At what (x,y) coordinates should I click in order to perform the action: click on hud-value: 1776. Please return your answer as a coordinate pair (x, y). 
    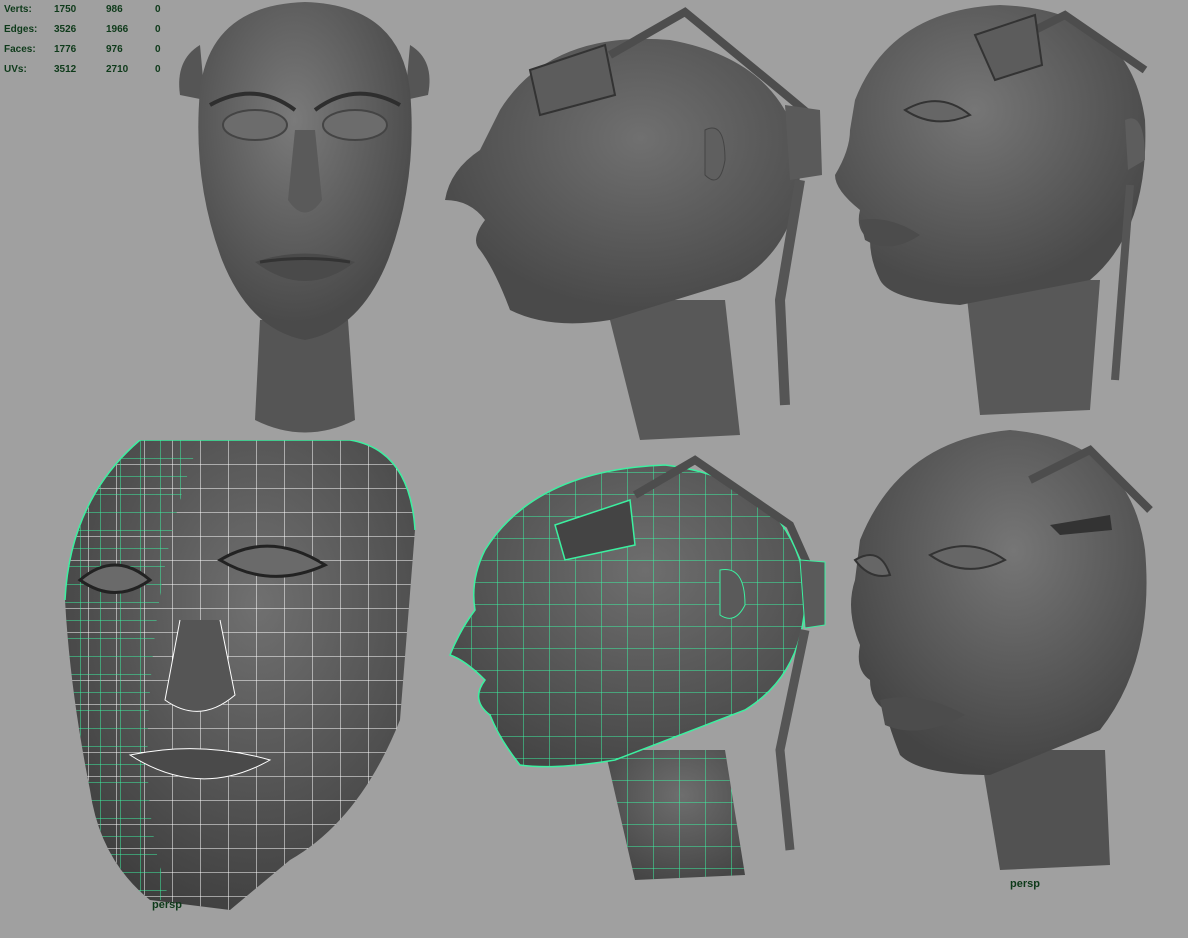
    Looking at the image, I should click on (65, 49).